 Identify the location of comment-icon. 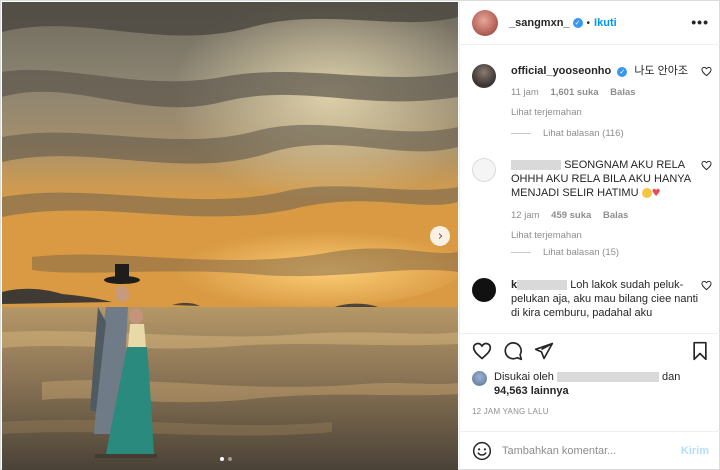
(513, 351).